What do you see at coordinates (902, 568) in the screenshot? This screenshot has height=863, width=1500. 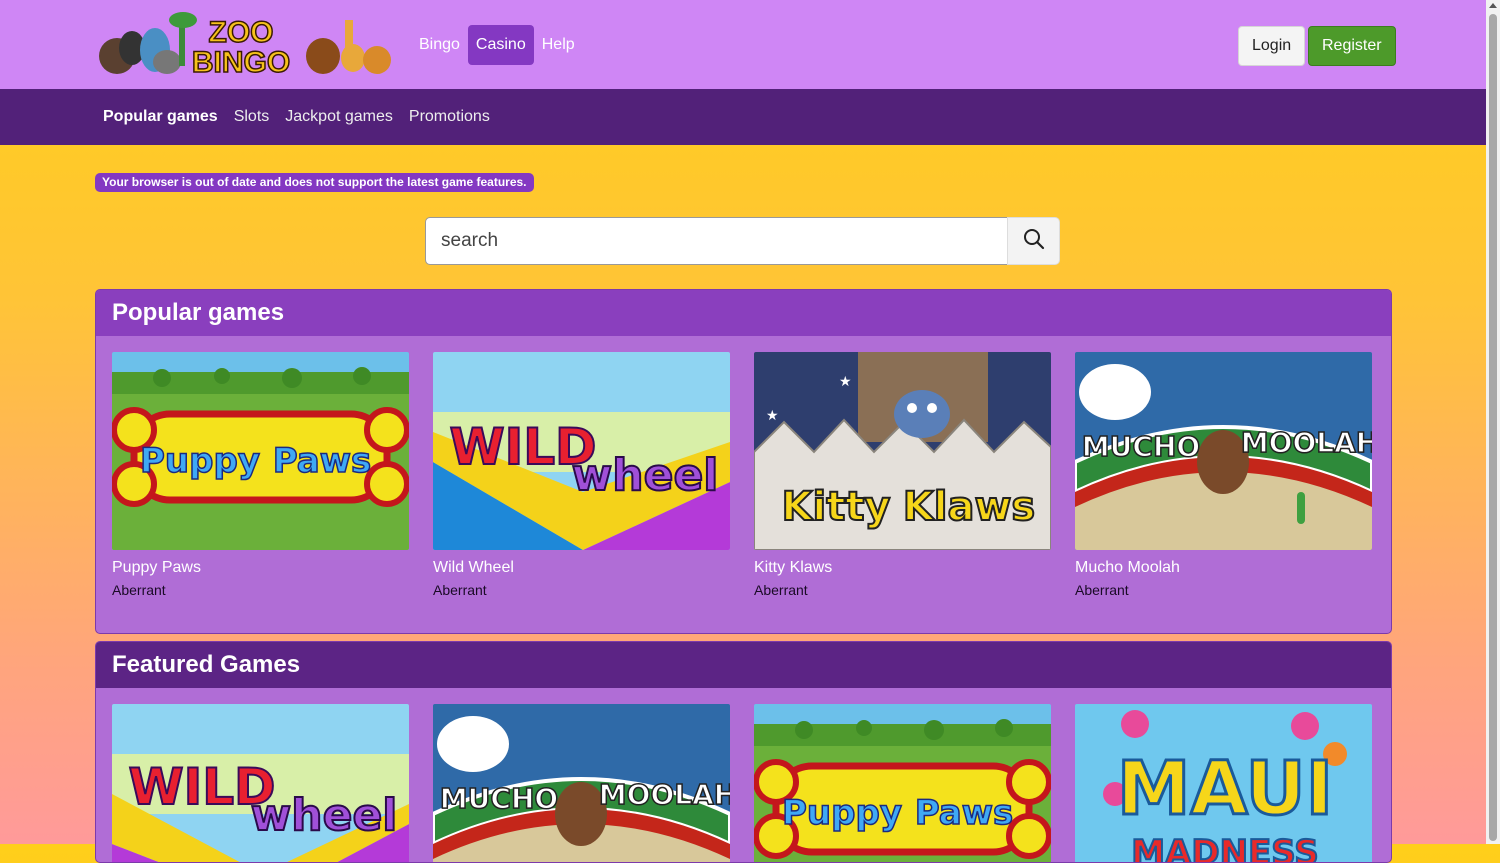 I see `game-name: Kitty Klaws` at bounding box center [902, 568].